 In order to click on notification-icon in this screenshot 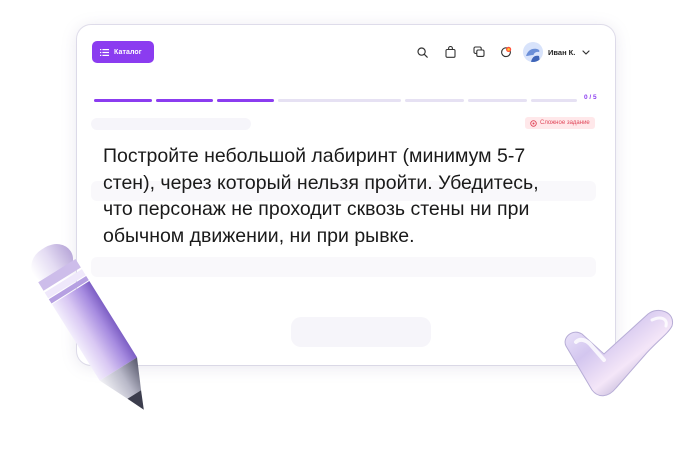, I will do `click(506, 52)`.